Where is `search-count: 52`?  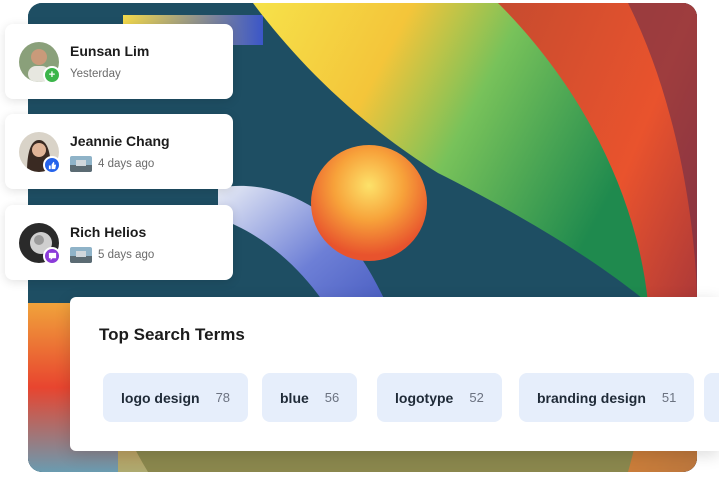 search-count: 52 is located at coordinates (476, 397).